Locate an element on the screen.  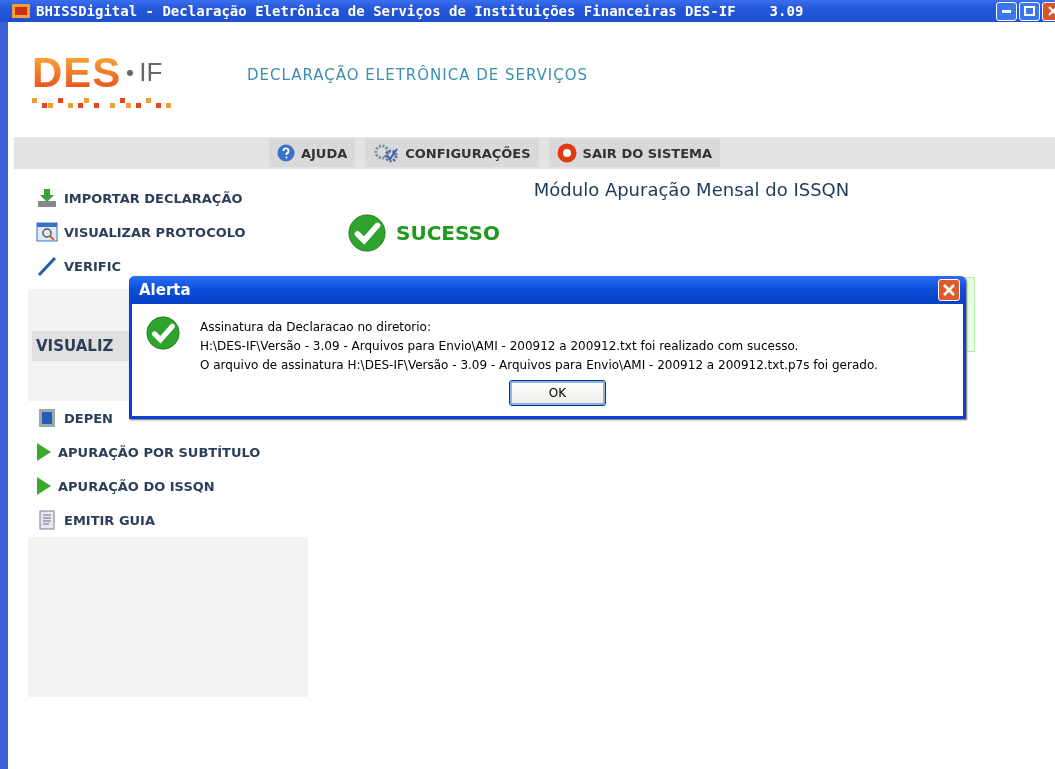
maximize-icon is located at coordinates (1029, 11).